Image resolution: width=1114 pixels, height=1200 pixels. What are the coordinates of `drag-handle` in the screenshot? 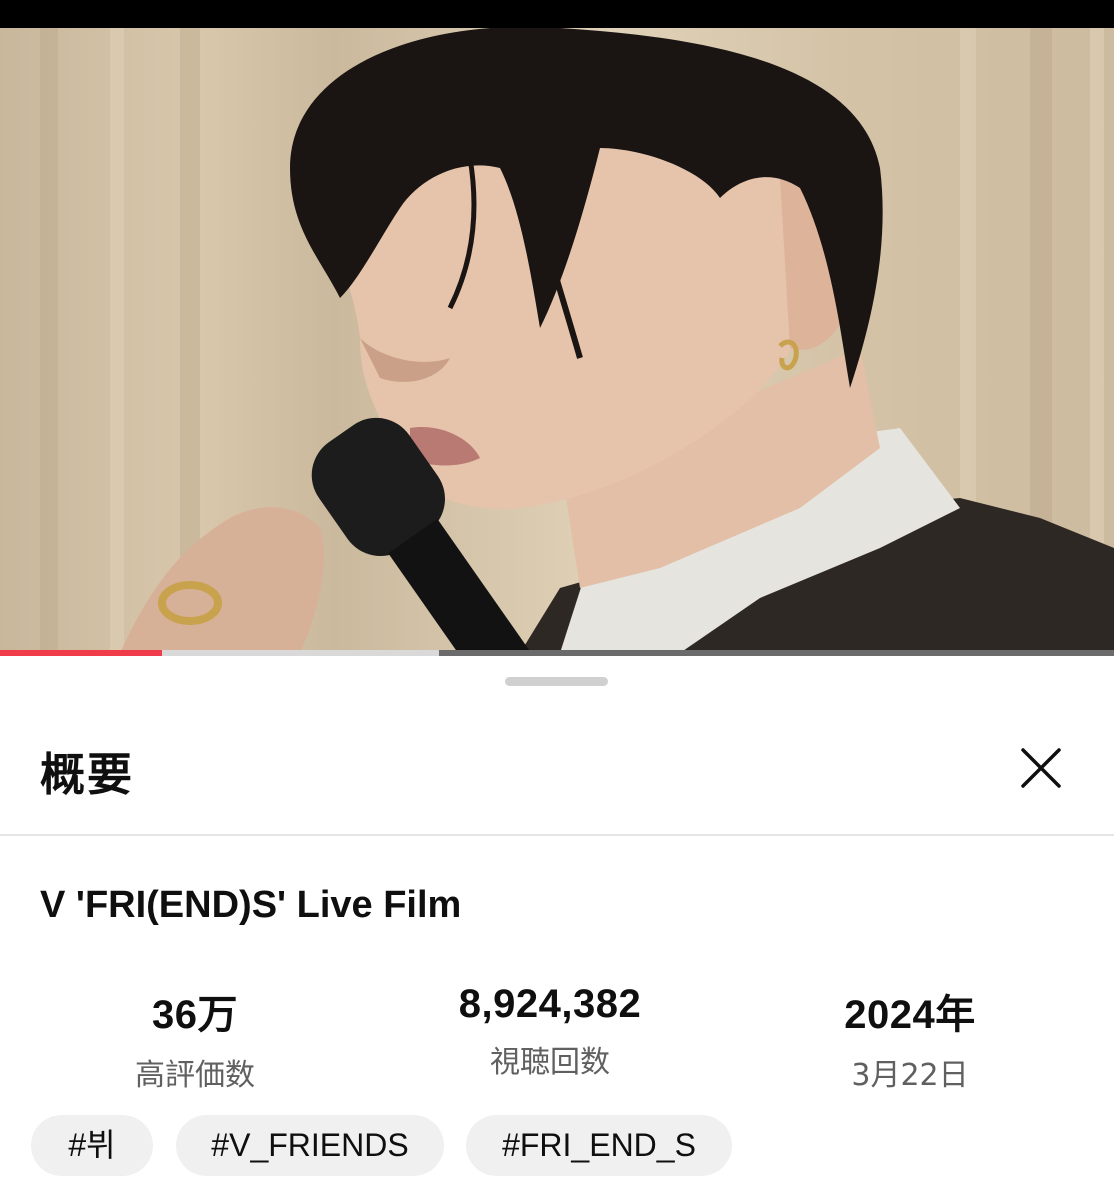 It's located at (556, 681).